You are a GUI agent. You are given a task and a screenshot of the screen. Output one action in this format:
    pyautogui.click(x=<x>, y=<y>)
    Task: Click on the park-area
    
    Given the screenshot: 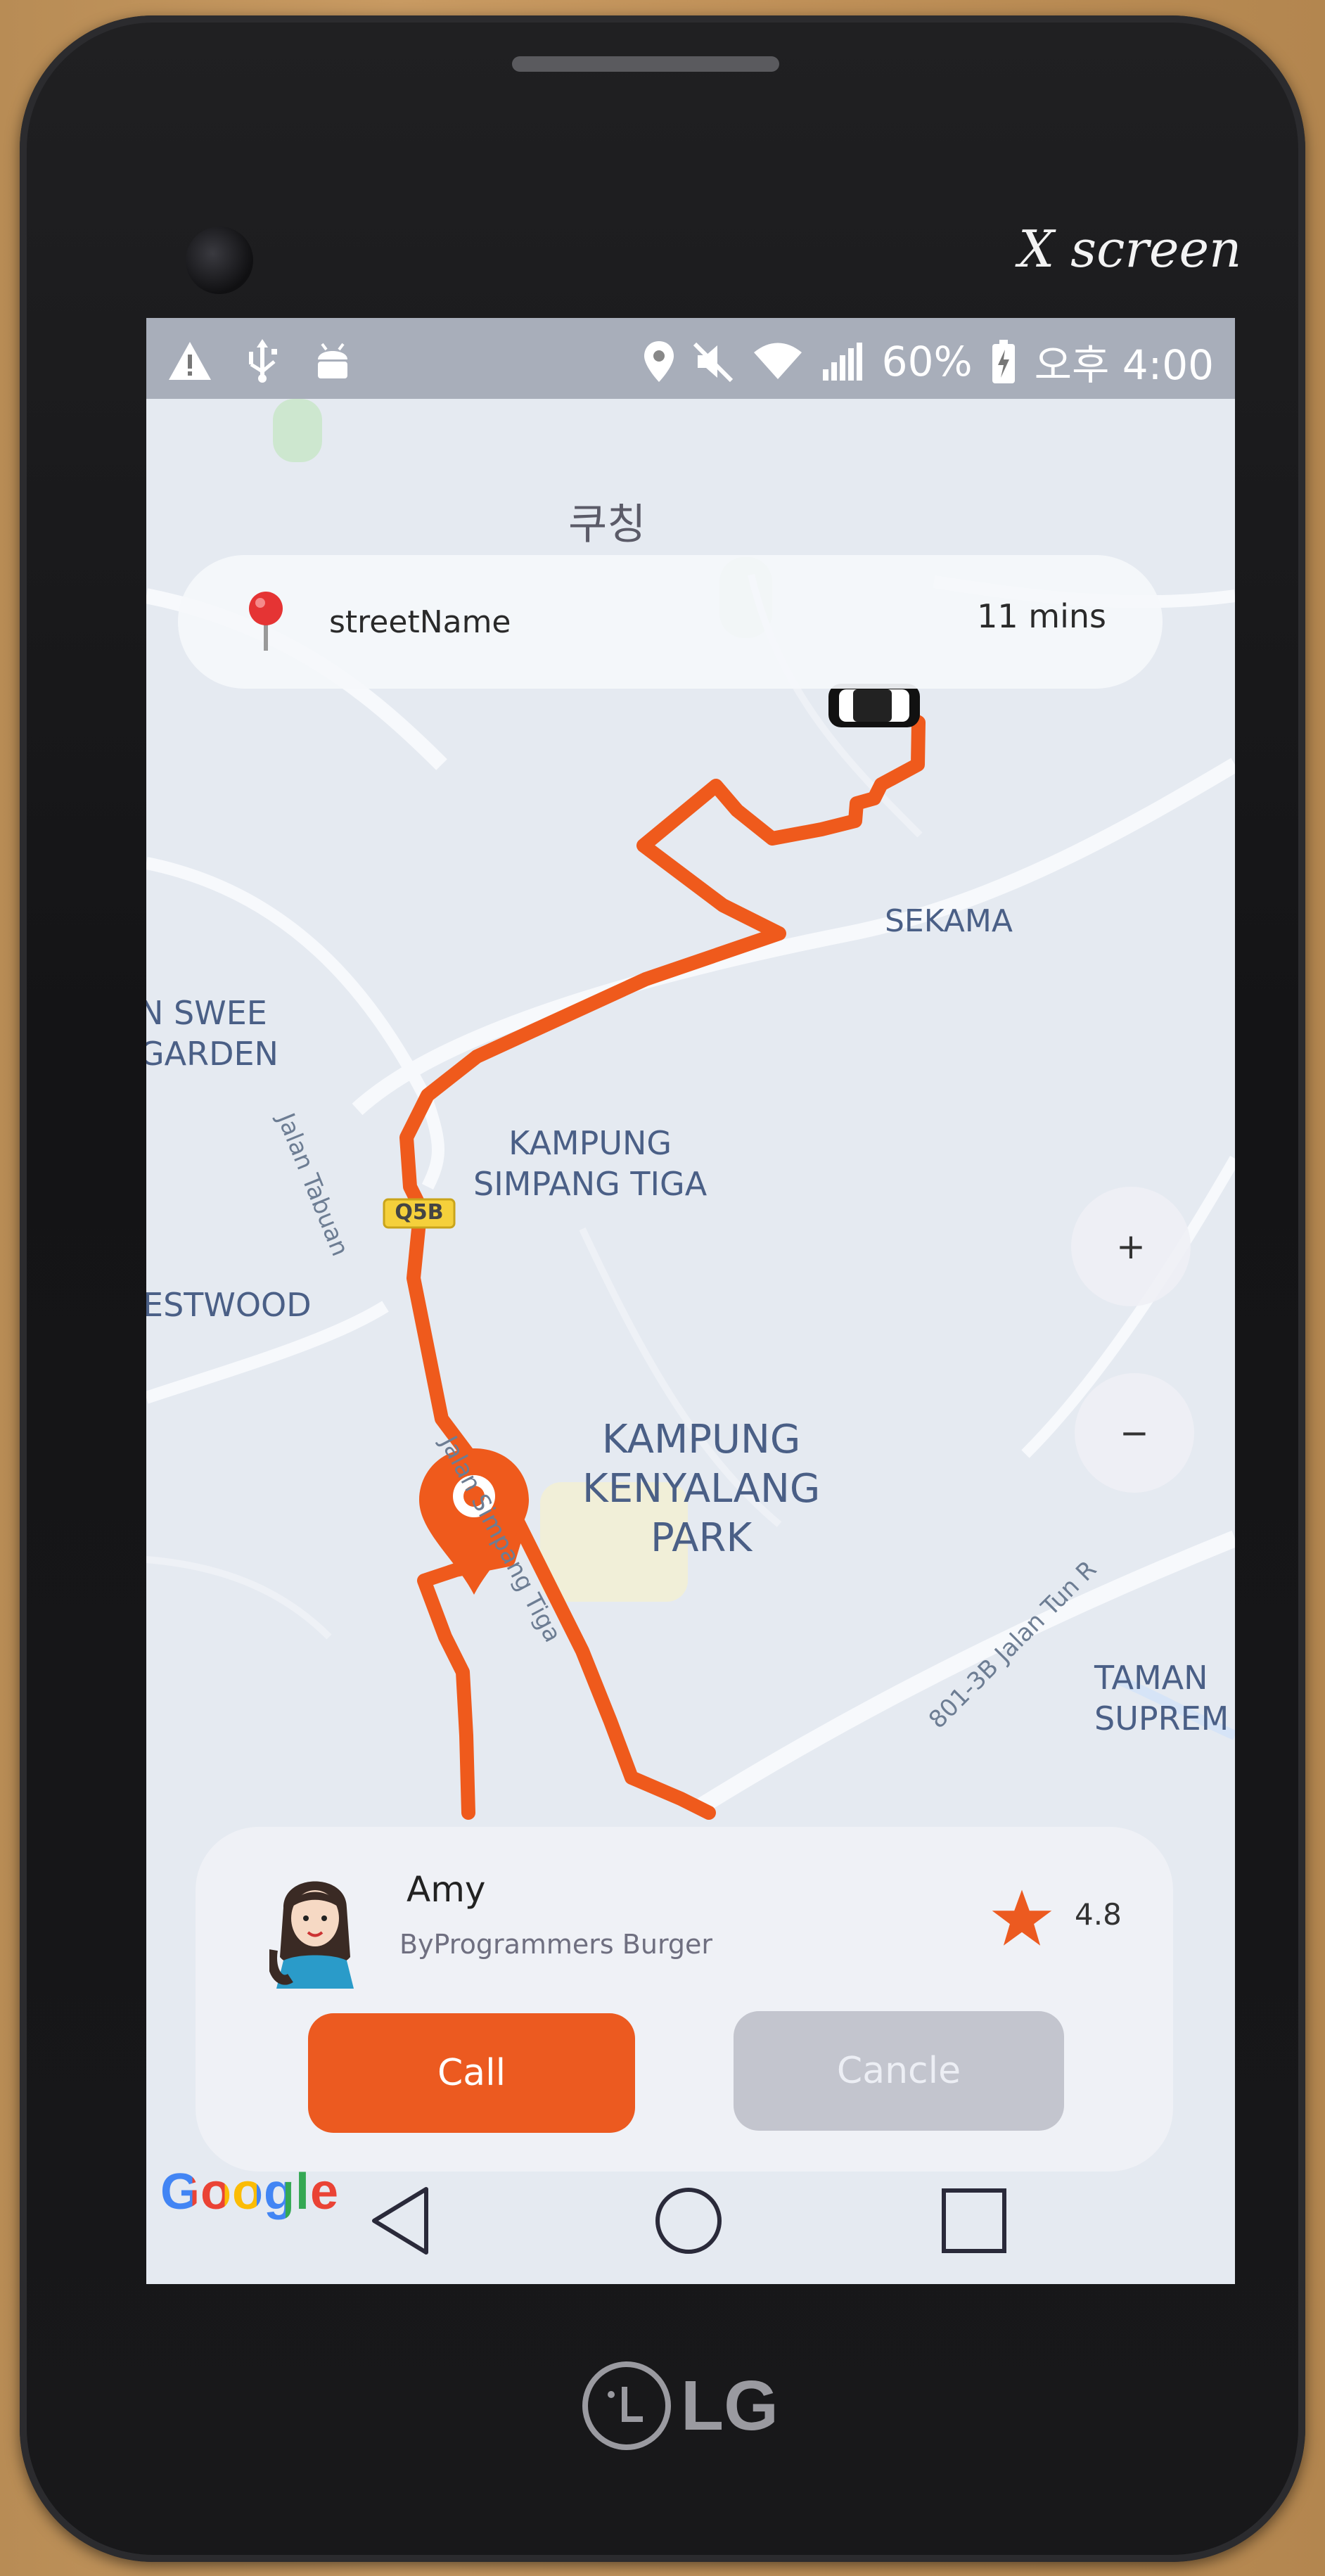 What is the action you would take?
    pyautogui.click(x=298, y=430)
    